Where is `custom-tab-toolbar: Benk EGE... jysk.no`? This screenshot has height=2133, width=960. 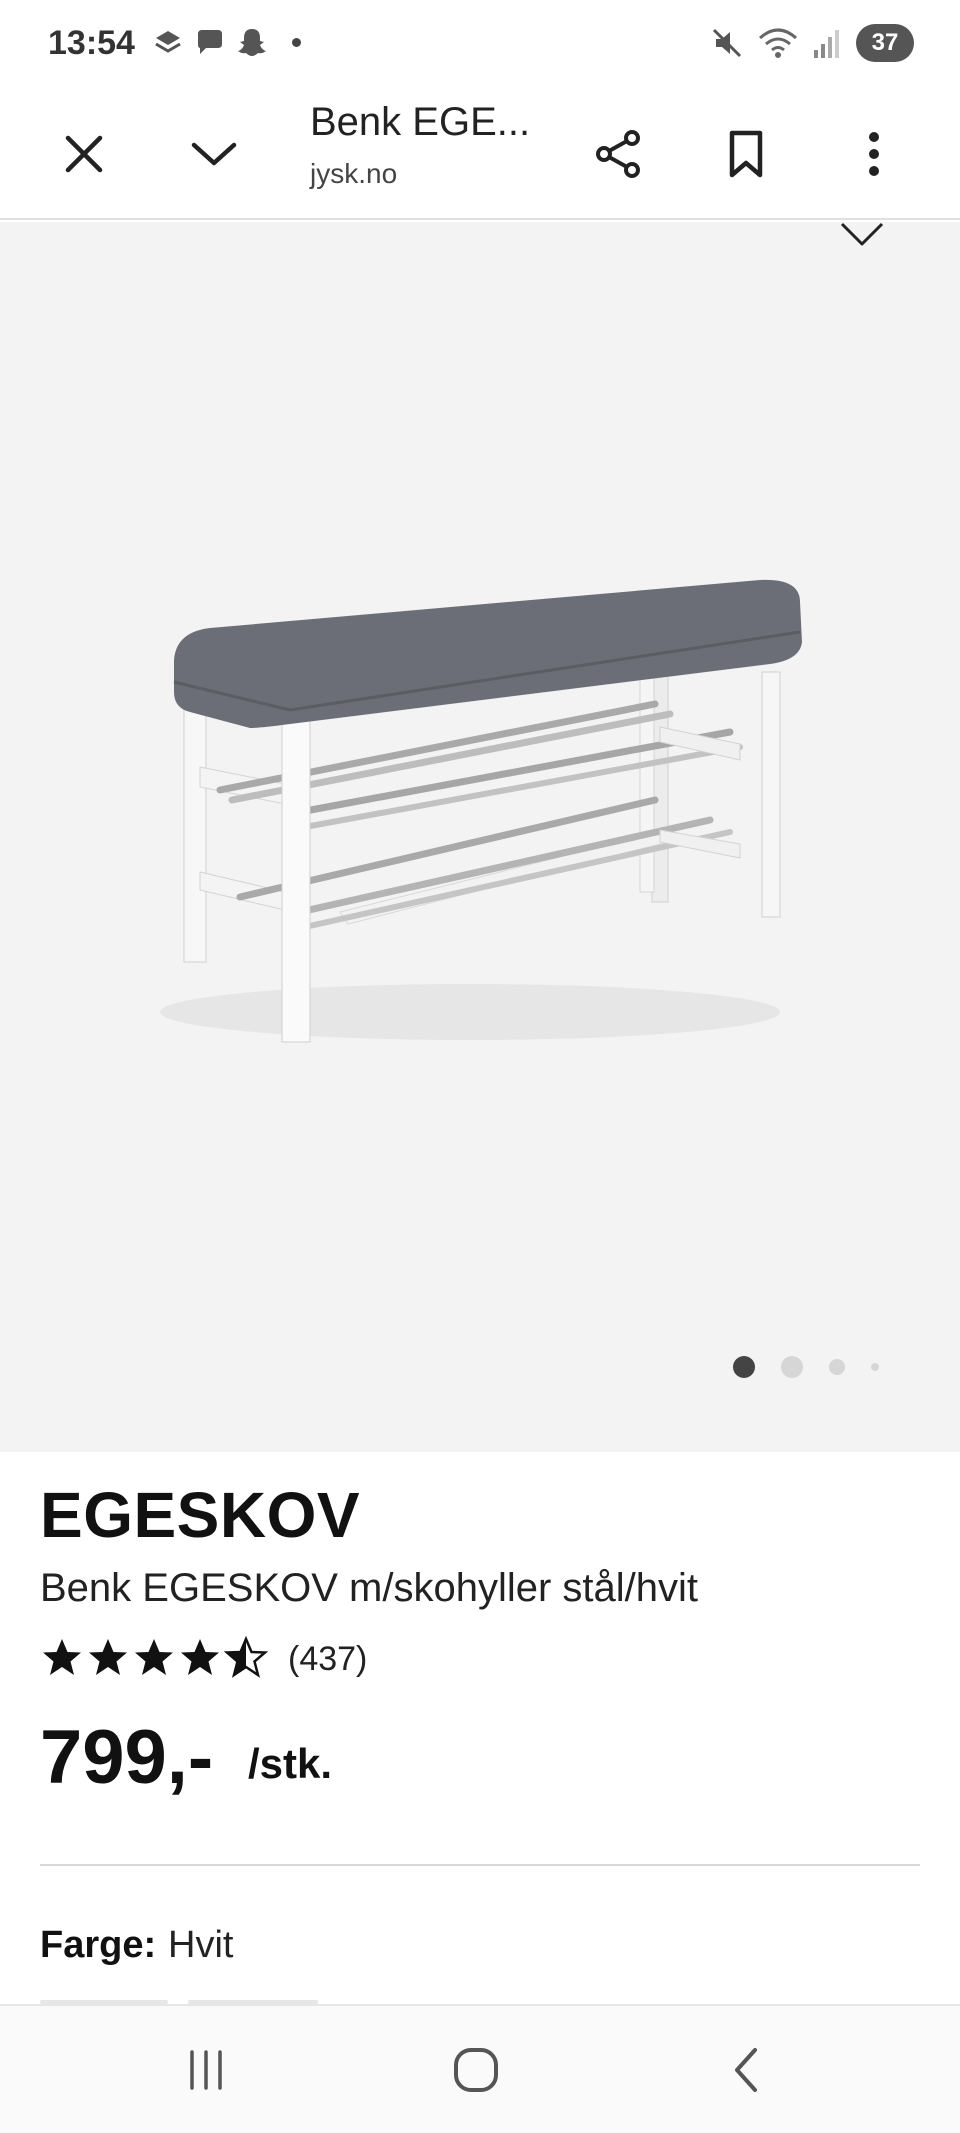 custom-tab-toolbar: Benk EGE... jysk.no is located at coordinates (480, 154).